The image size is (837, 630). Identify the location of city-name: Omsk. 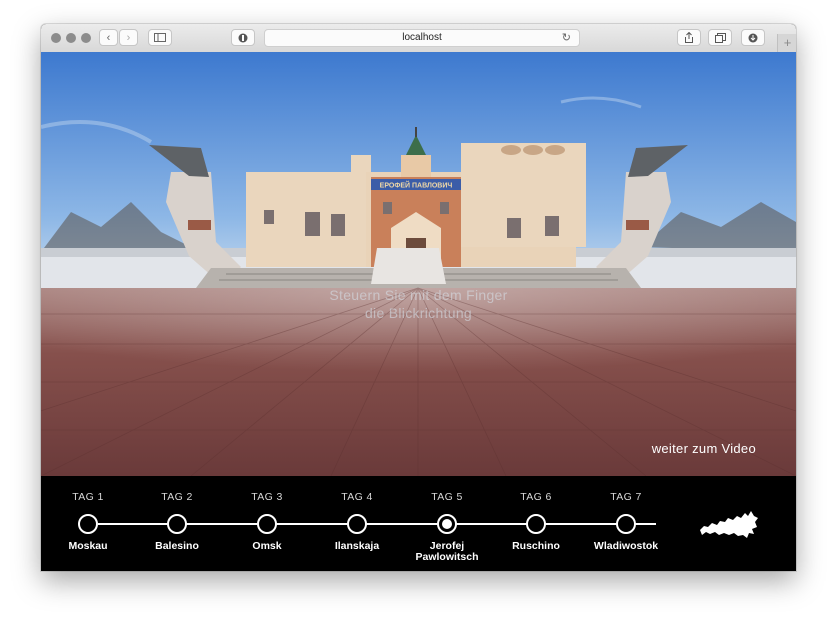
(267, 546).